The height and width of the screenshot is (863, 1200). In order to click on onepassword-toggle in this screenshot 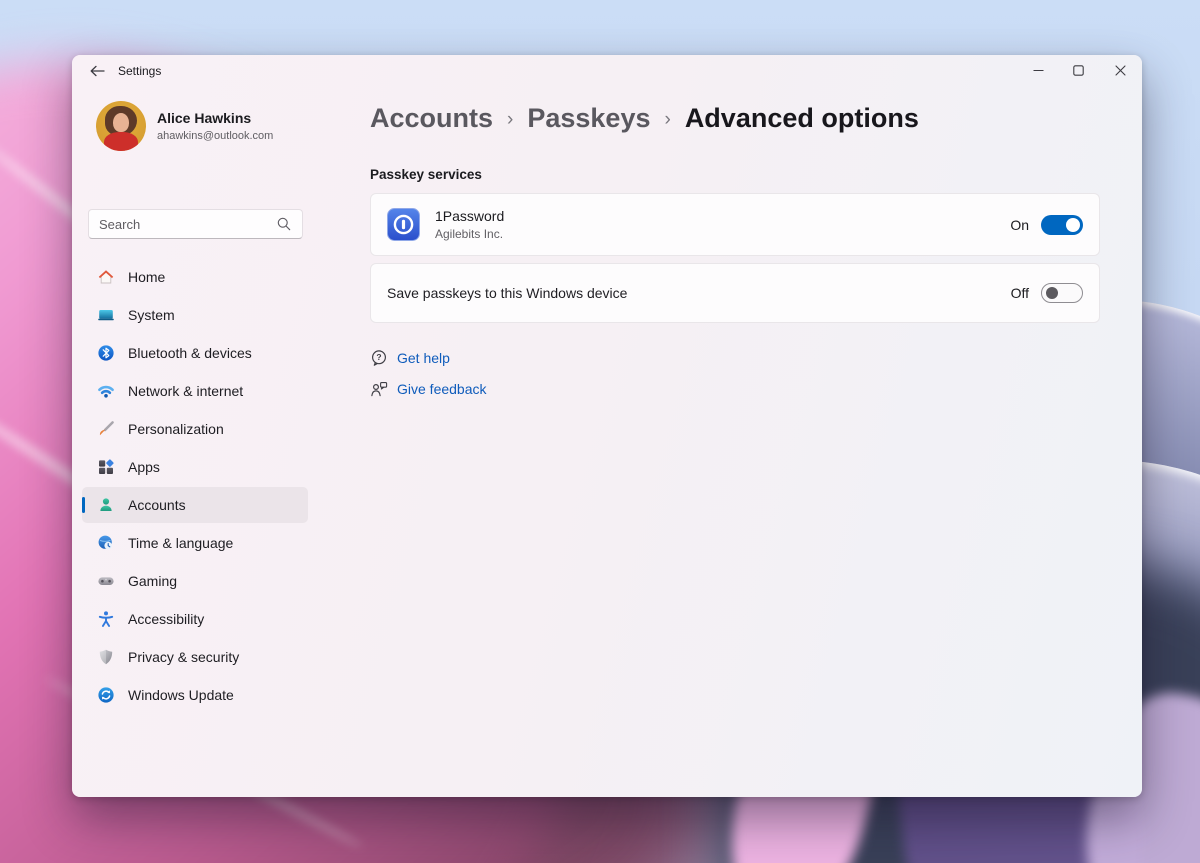, I will do `click(1062, 224)`.